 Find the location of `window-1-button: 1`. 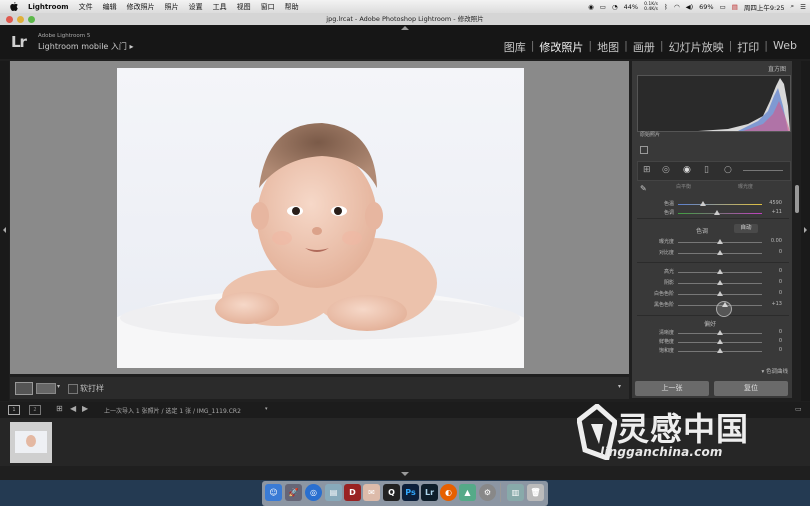

window-1-button: 1 is located at coordinates (14, 410).